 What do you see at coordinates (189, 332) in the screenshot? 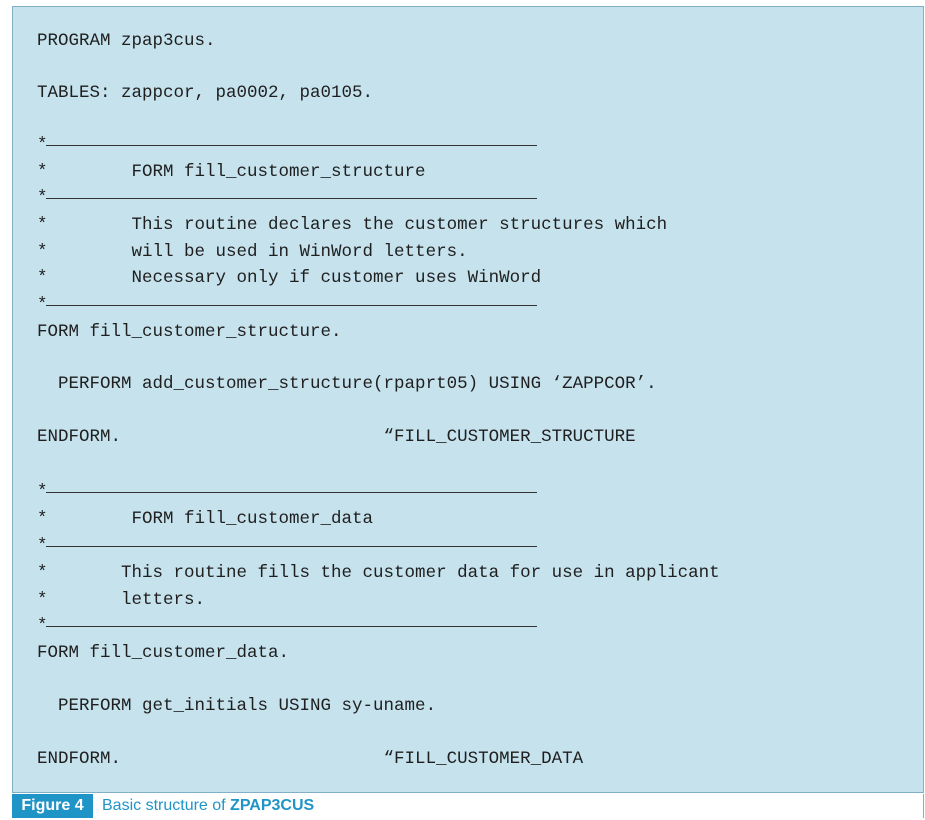
I see `code-line: FORM fill_customer_structure.` at bounding box center [189, 332].